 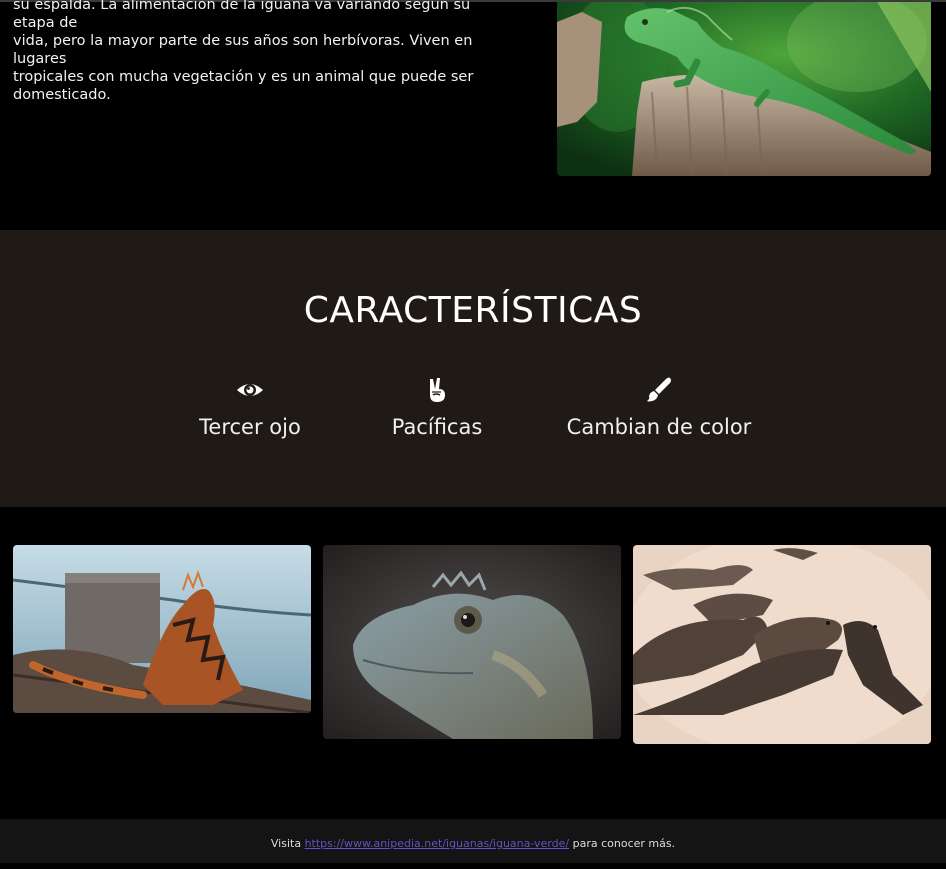 I want to click on iguana-group-beach-photo, so click(x=782, y=644).